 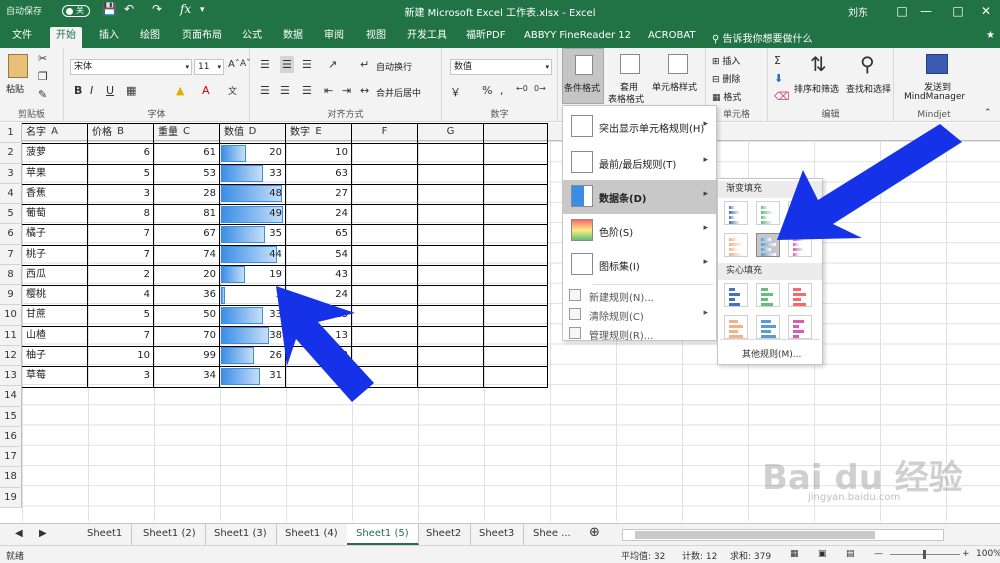 I want to click on underline-button: U, so click(x=110, y=90).